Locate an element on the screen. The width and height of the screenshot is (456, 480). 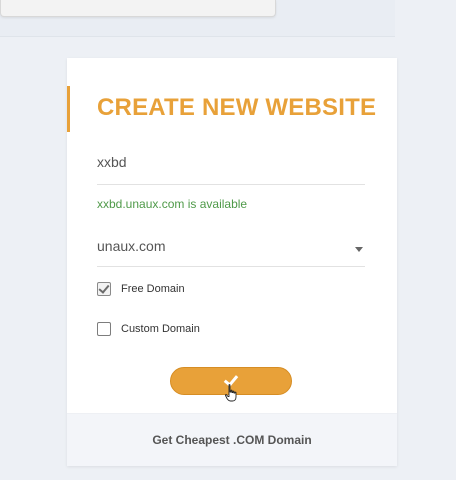
domain-select: unaux.com is located at coordinates (231, 247).